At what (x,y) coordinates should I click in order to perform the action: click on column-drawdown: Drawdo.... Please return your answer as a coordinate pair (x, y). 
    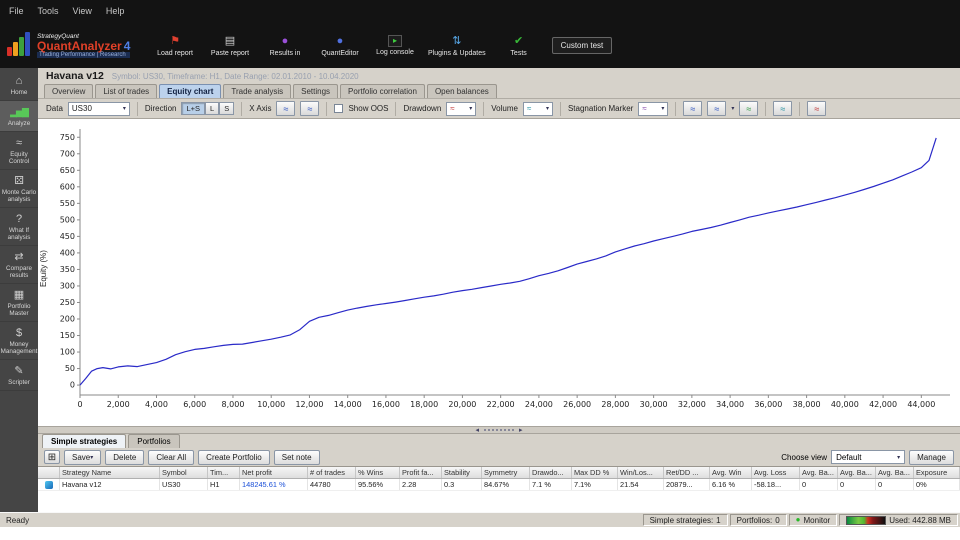
    Looking at the image, I should click on (551, 472).